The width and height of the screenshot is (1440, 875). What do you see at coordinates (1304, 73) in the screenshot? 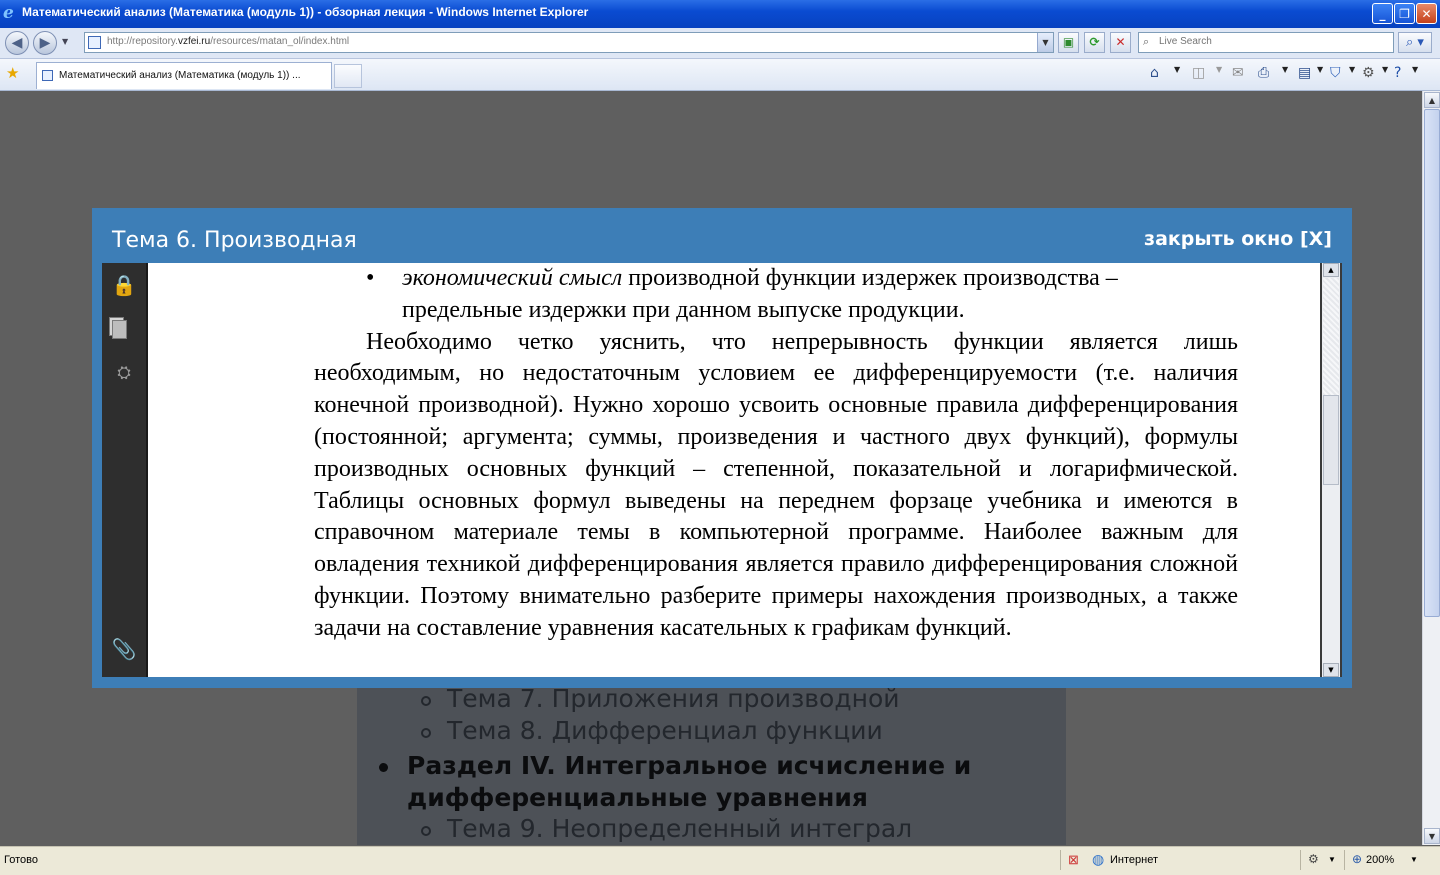
I see `page-menu-icon: ▤` at bounding box center [1304, 73].